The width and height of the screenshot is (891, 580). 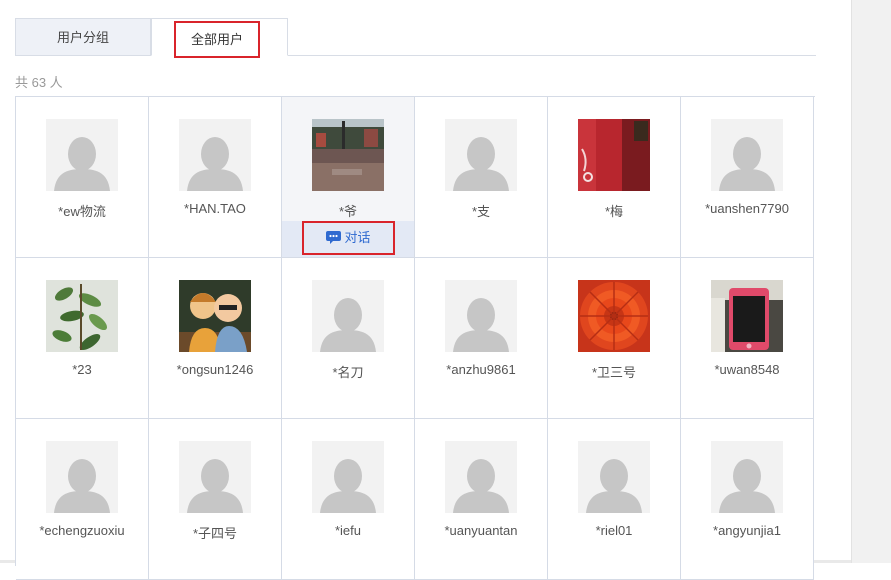 I want to click on chat-button: 对话, so click(x=348, y=239).